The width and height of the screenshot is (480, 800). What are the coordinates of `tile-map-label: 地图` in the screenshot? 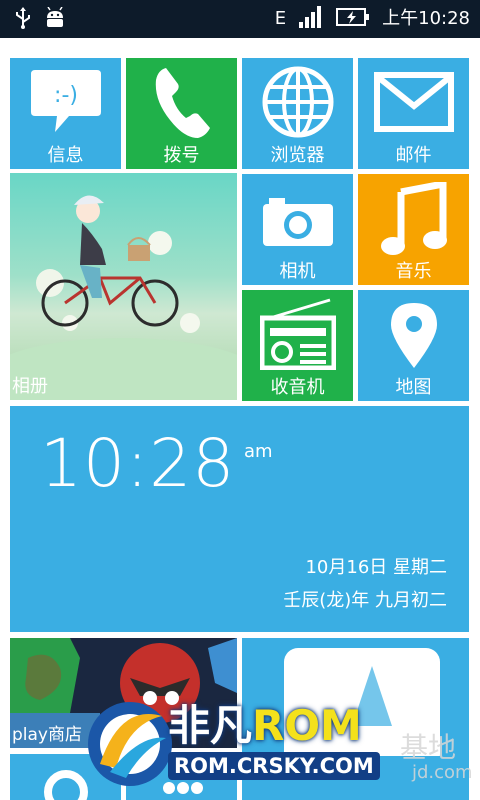 It's located at (413, 387).